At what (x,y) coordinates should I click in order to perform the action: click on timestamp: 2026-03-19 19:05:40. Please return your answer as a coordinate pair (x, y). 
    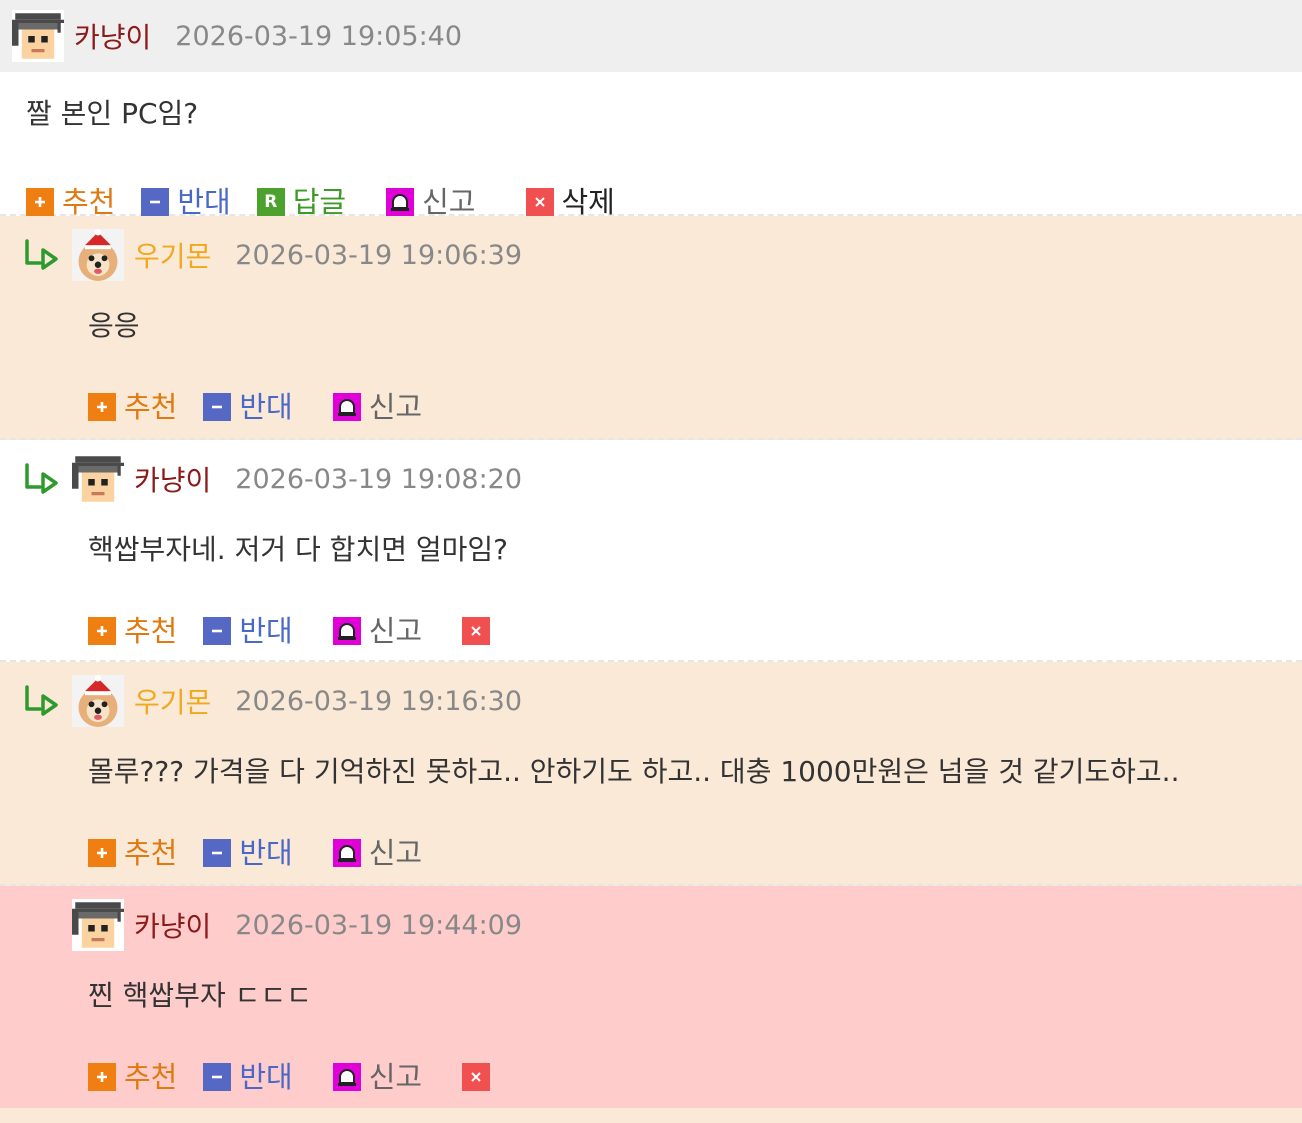
    Looking at the image, I should click on (319, 36).